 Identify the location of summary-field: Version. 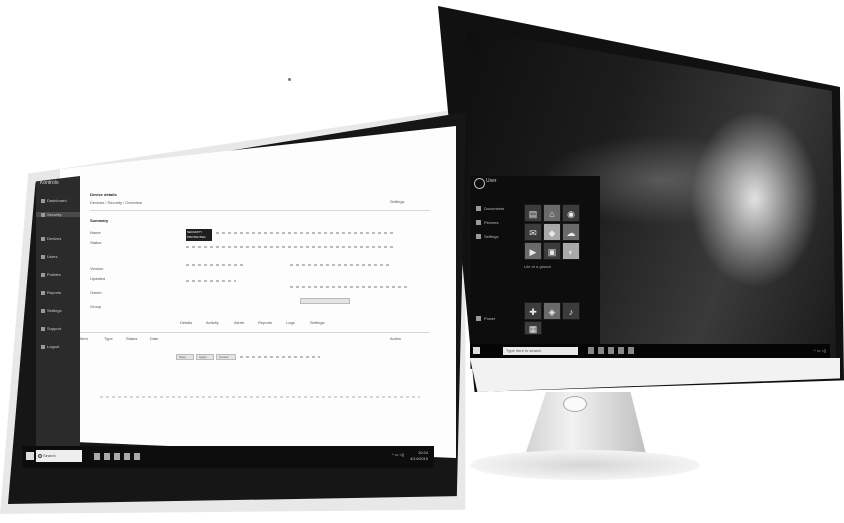
(97, 268).